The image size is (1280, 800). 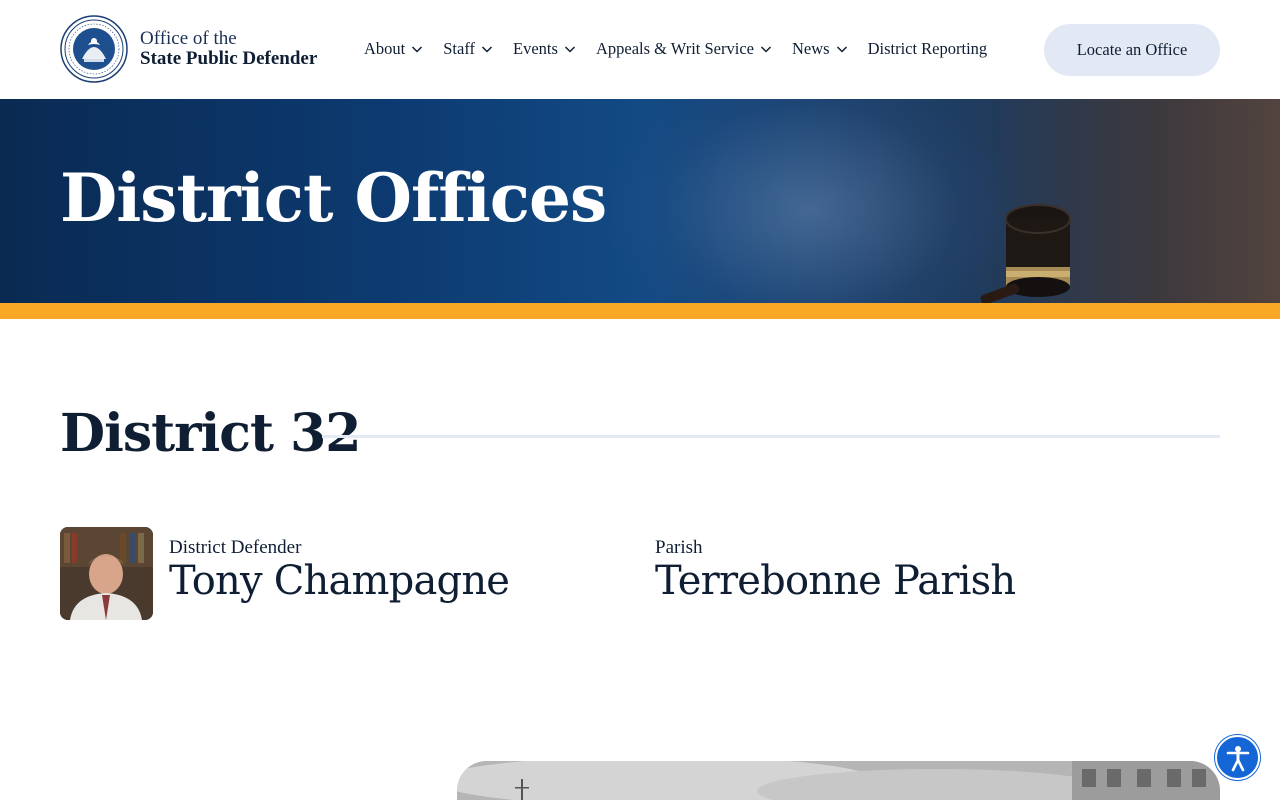 I want to click on nav-label: District Reporting, so click(x=927, y=48).